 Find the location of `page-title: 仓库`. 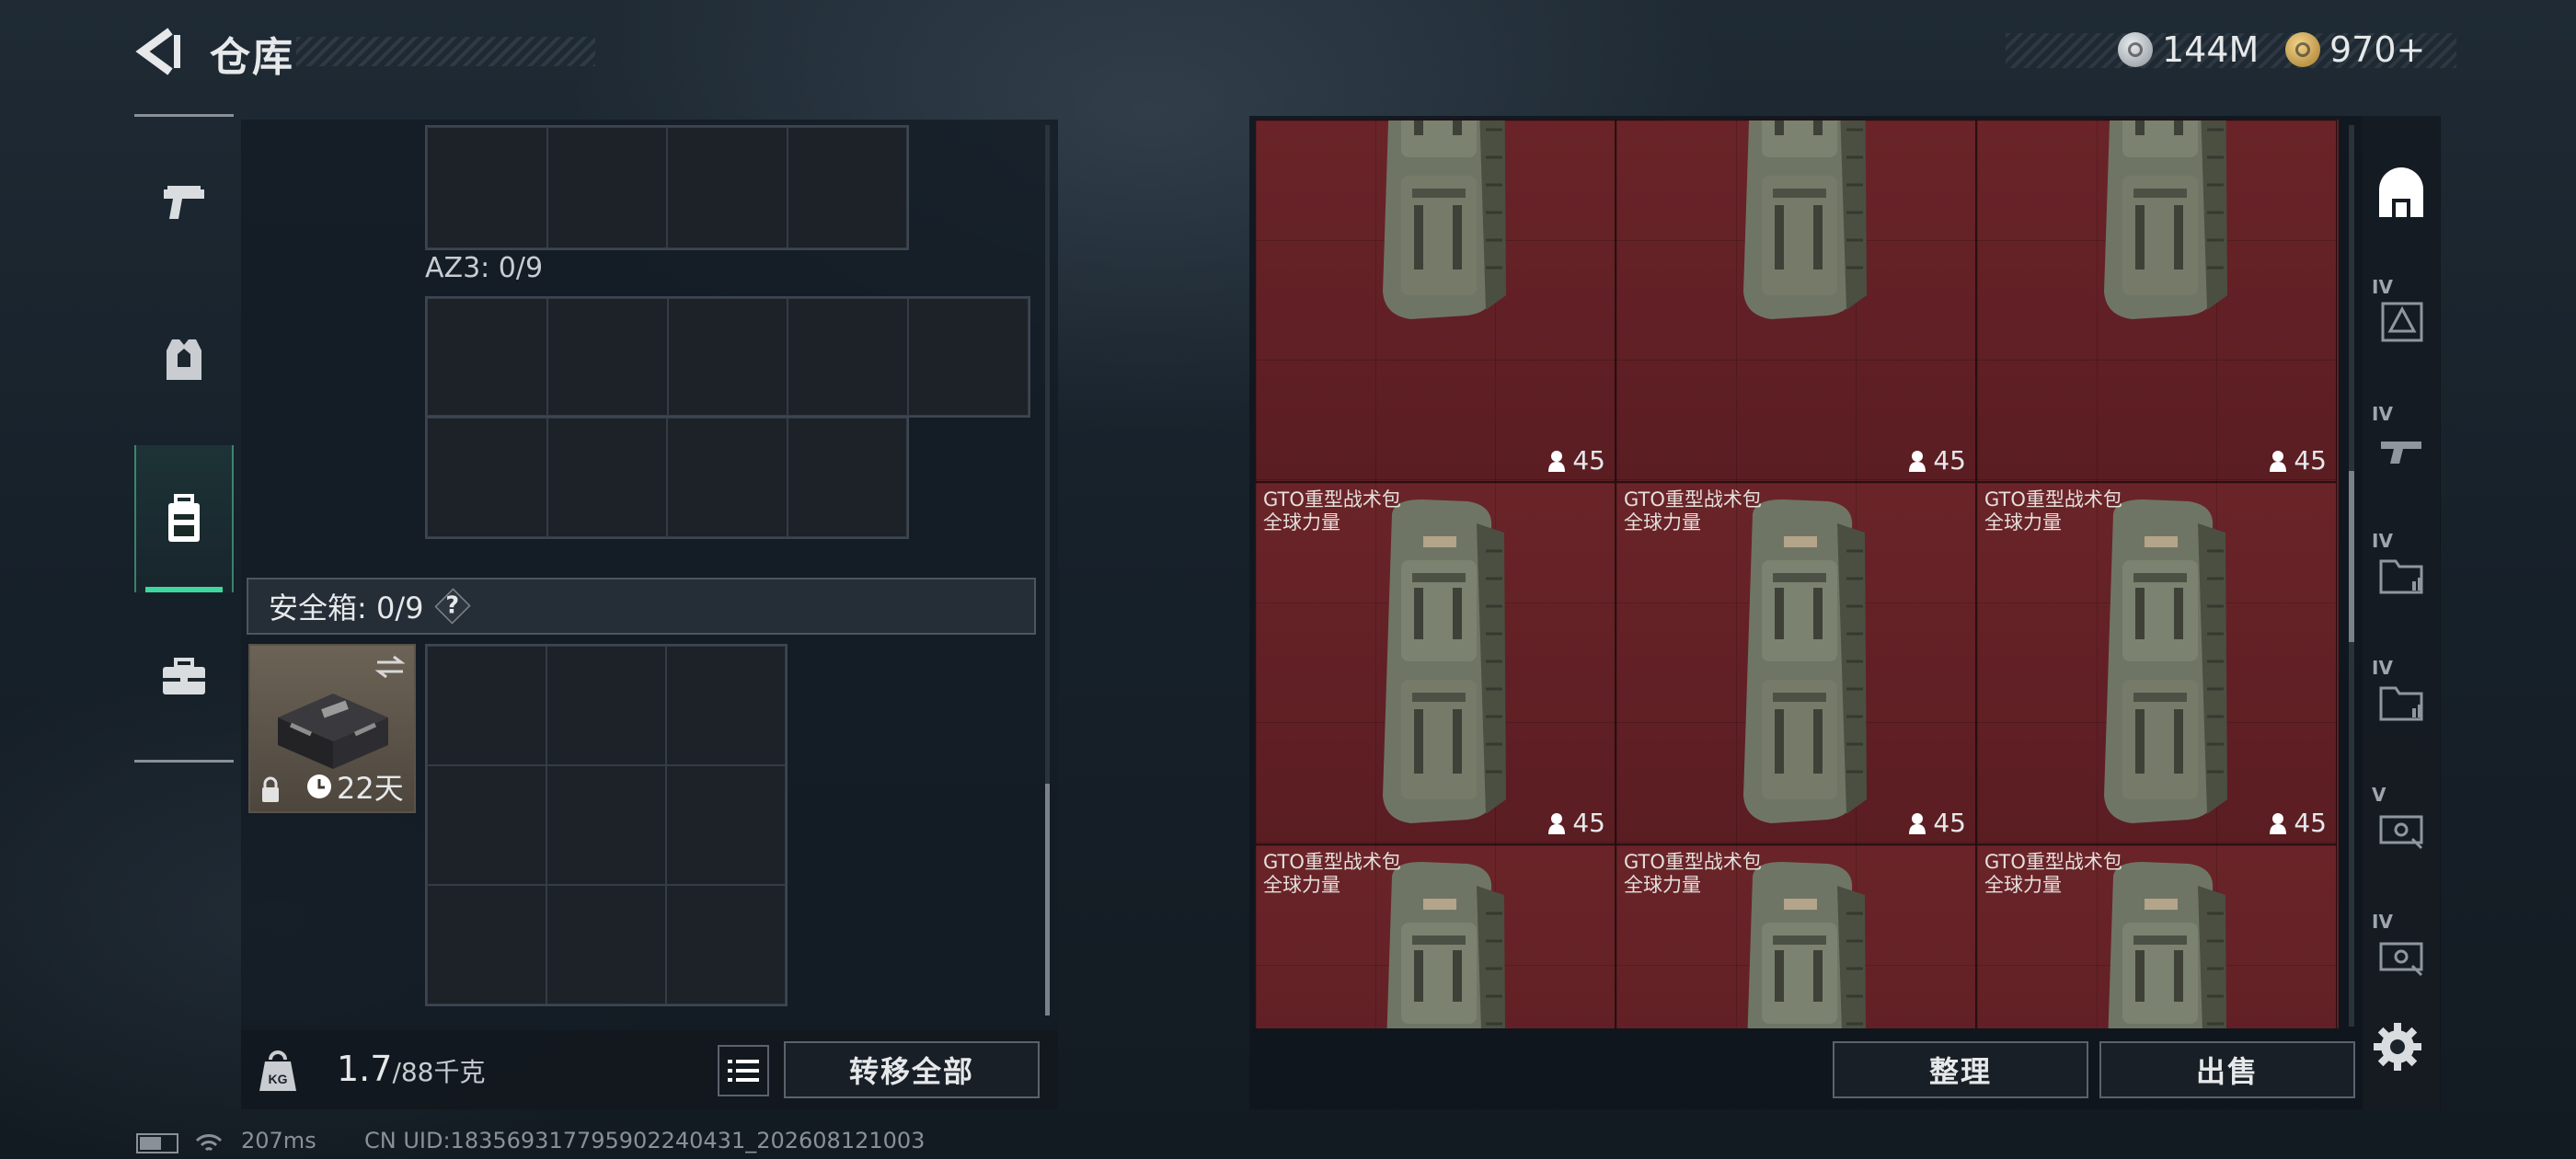

page-title: 仓库 is located at coordinates (252, 57).